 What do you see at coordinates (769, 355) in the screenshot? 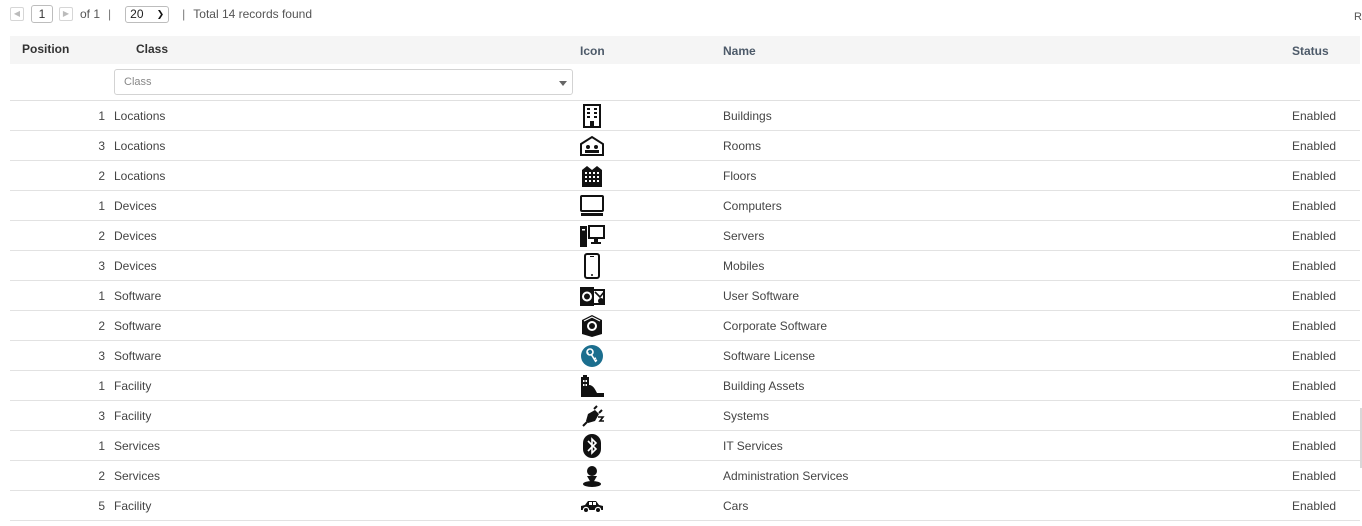
I see `name-cell: Software License` at bounding box center [769, 355].